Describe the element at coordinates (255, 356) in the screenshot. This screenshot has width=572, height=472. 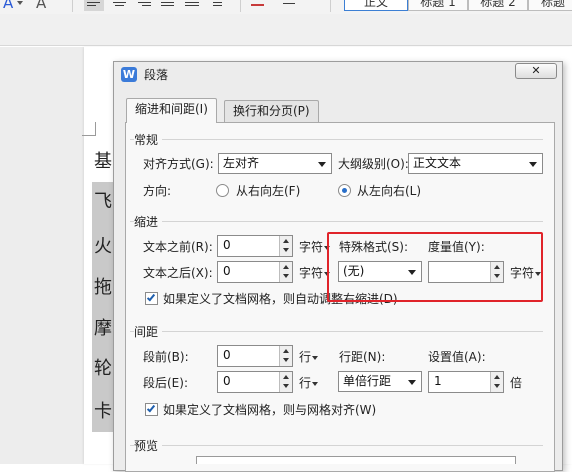
I see `spacing-before-spinner: 0` at that location.